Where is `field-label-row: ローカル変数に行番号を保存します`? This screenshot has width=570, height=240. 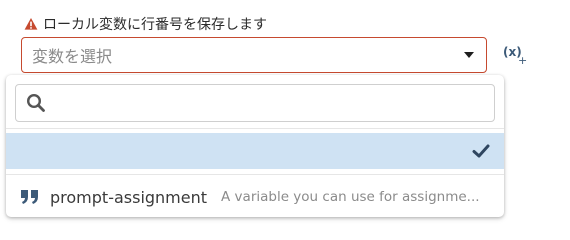 field-label-row: ローカル変数に行番号を保存します is located at coordinates (145, 24).